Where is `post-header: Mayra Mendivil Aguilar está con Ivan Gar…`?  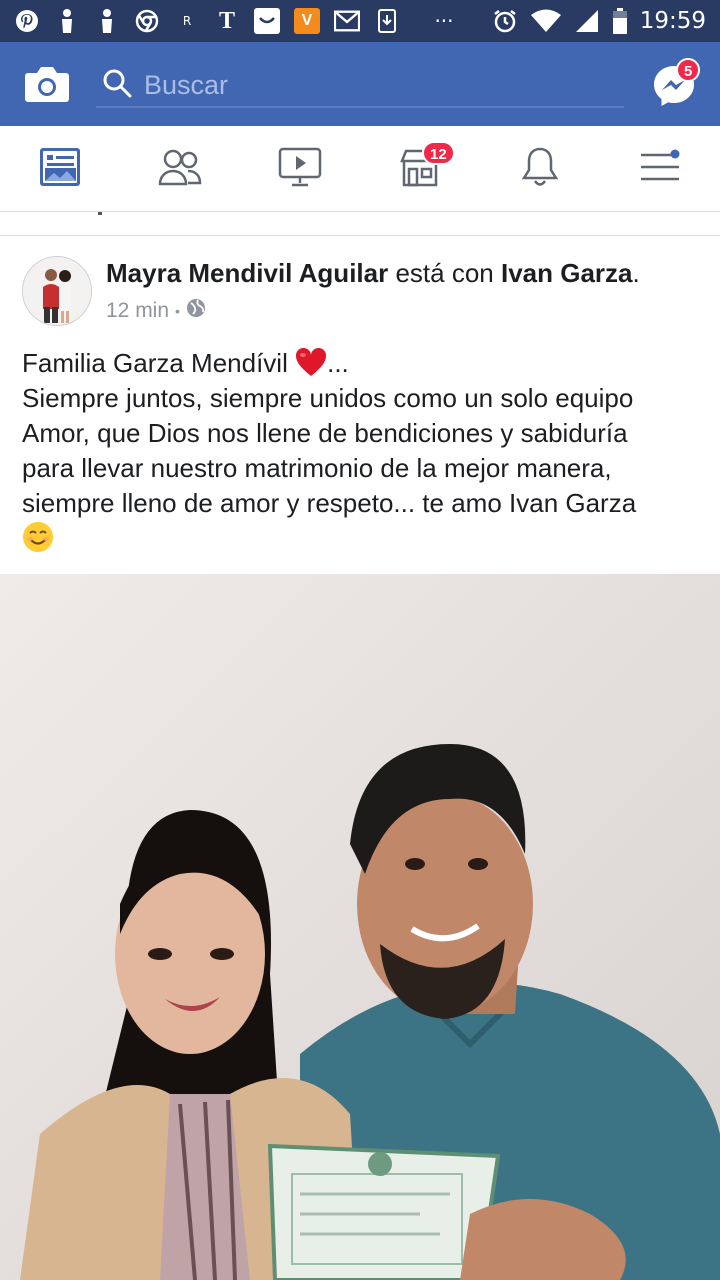 post-header: Mayra Mendivil Aguilar está con Ivan Gar… is located at coordinates (360, 289).